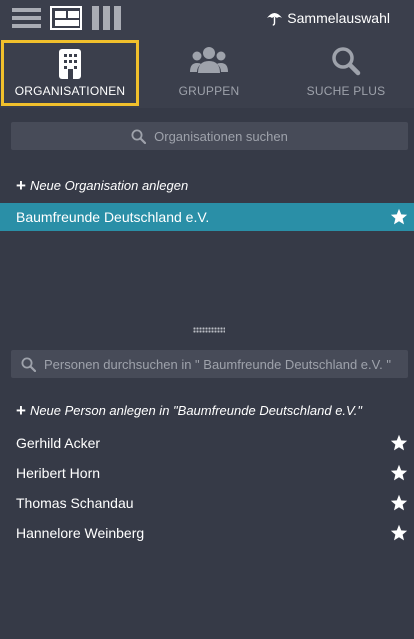 The width and height of the screenshot is (414, 639). I want to click on organisation-row: Baumfreunde Deutschland e.V., so click(207, 217).